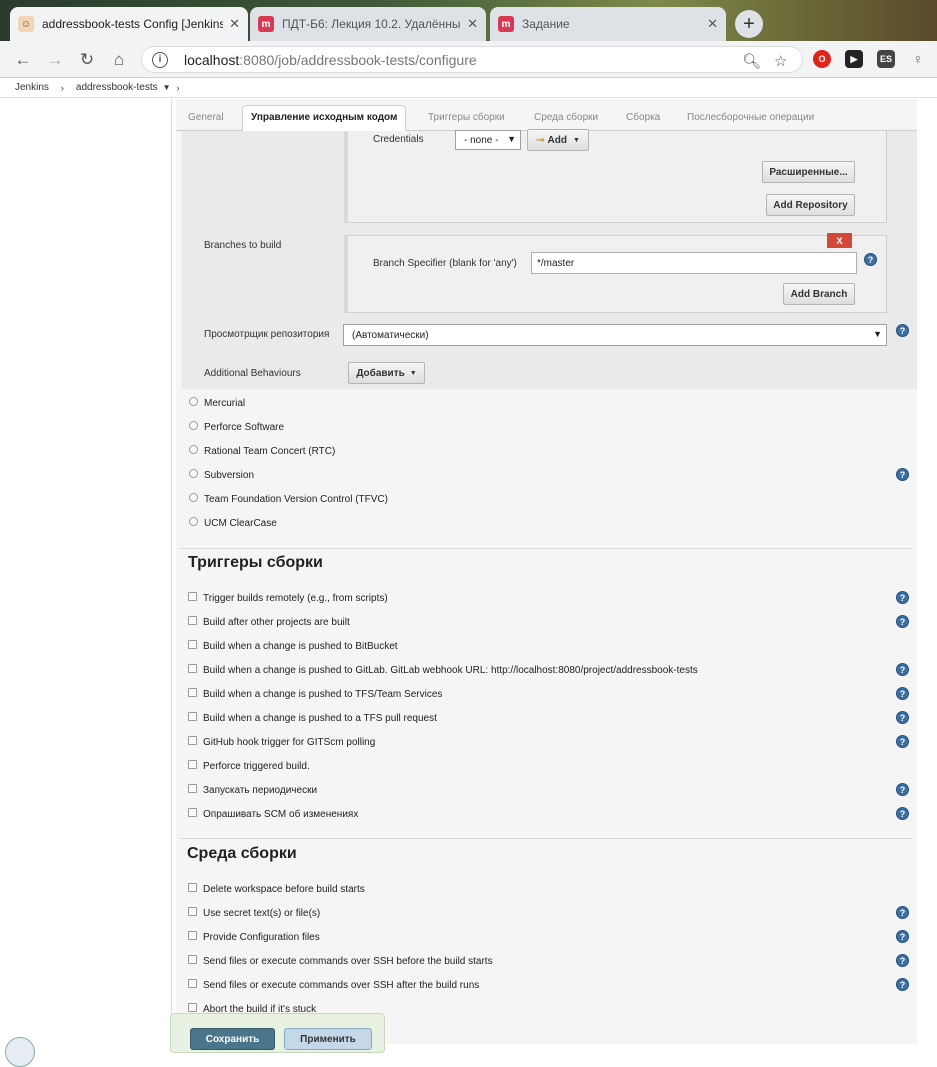 Image resolution: width=937 pixels, height=1067 pixels. What do you see at coordinates (750, 117) in the screenshot?
I see `tab-post-build: Послесборочные операции` at bounding box center [750, 117].